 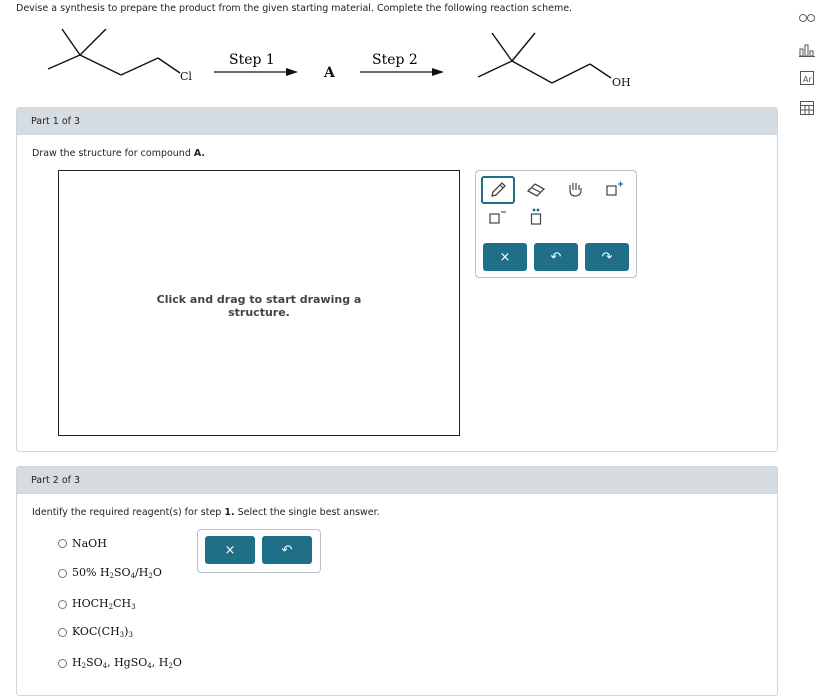 I want to click on svg-text: Ar, so click(x=807, y=79).